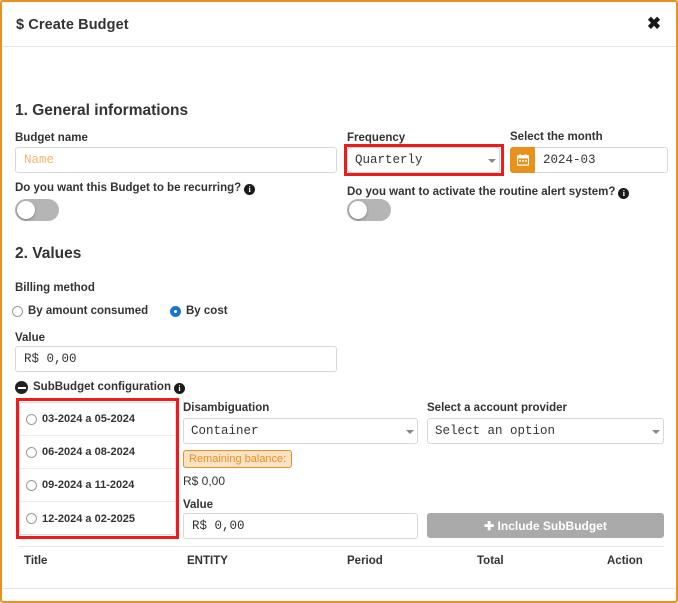 The height and width of the screenshot is (603, 678). What do you see at coordinates (48, 253) in the screenshot?
I see `section-values-title: 2. Values` at bounding box center [48, 253].